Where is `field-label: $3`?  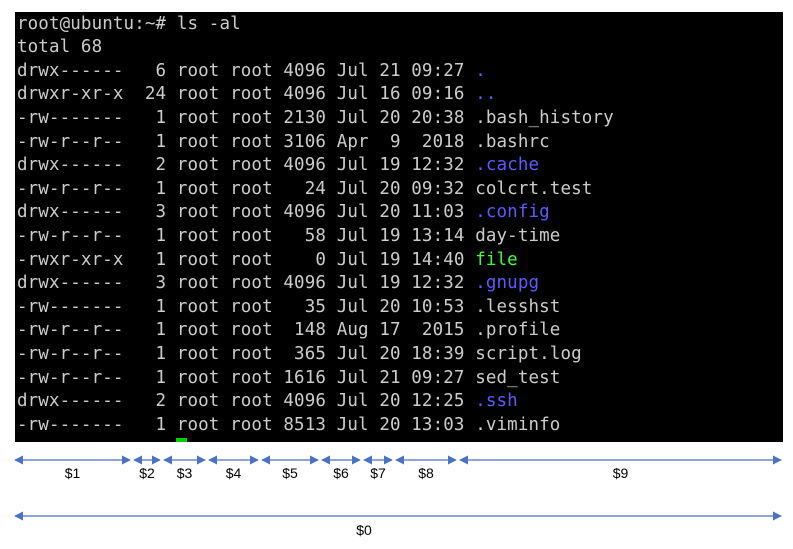 field-label: $3 is located at coordinates (185, 473).